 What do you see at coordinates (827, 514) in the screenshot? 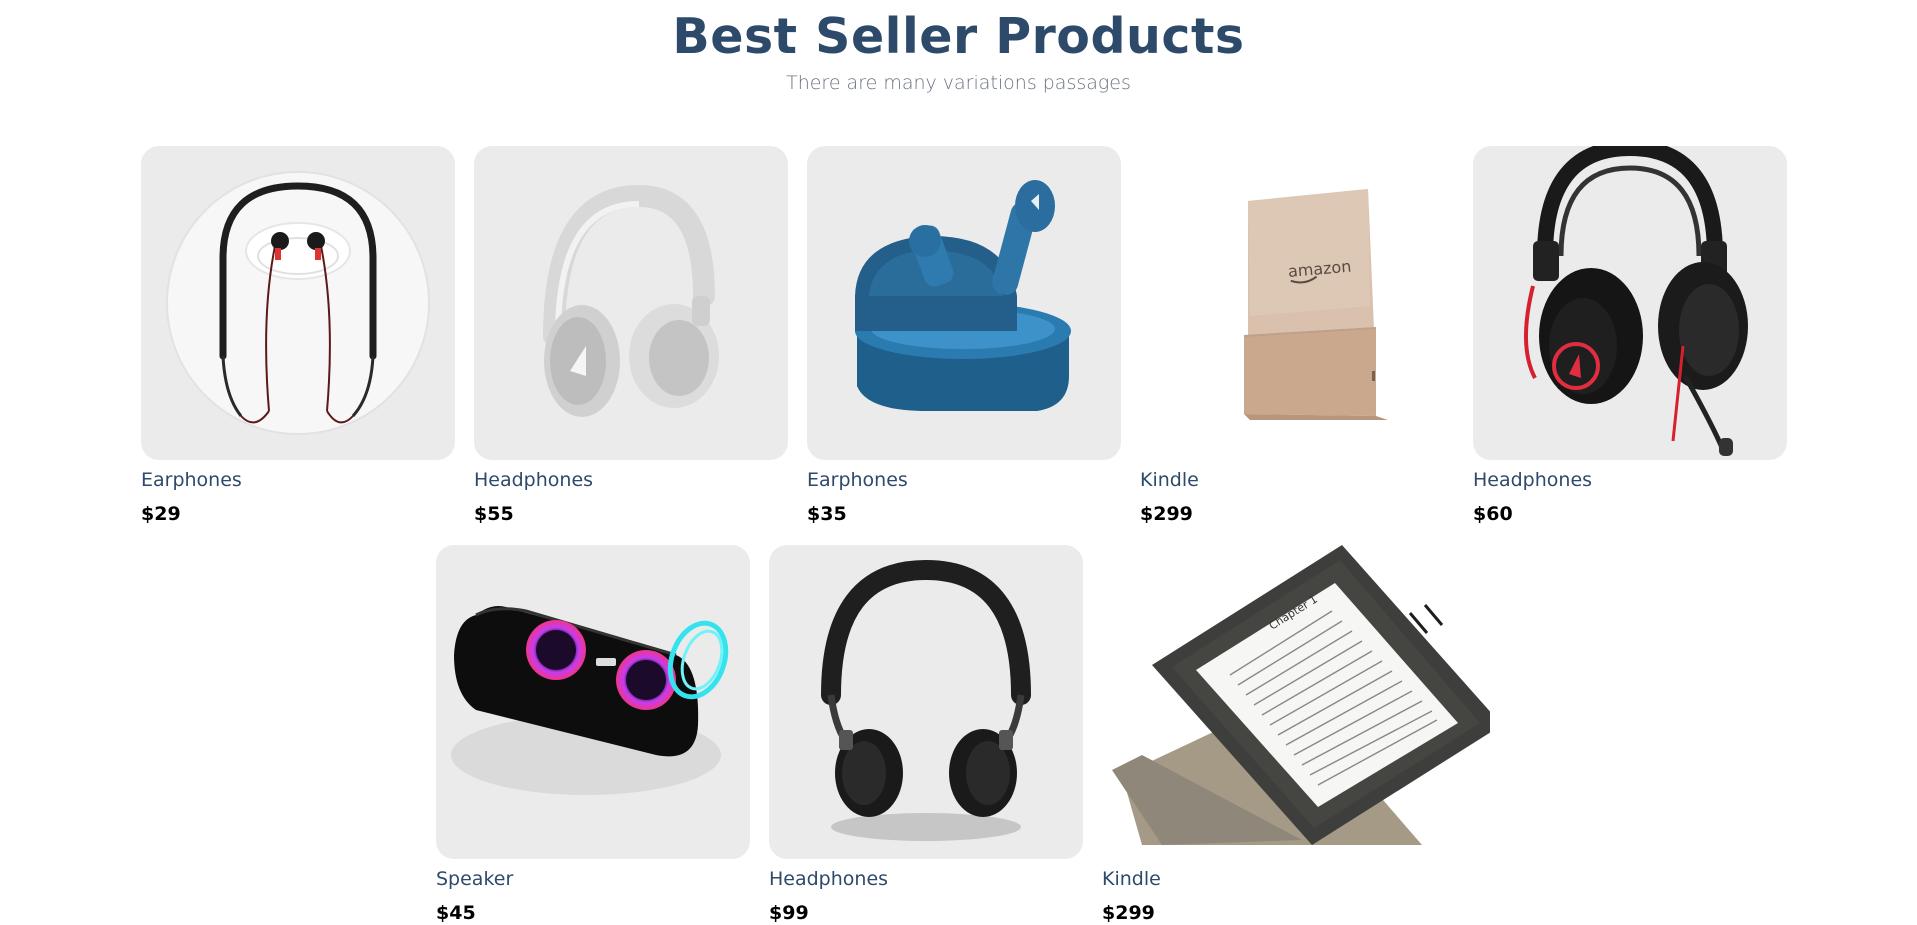
I see `product-price: $35` at bounding box center [827, 514].